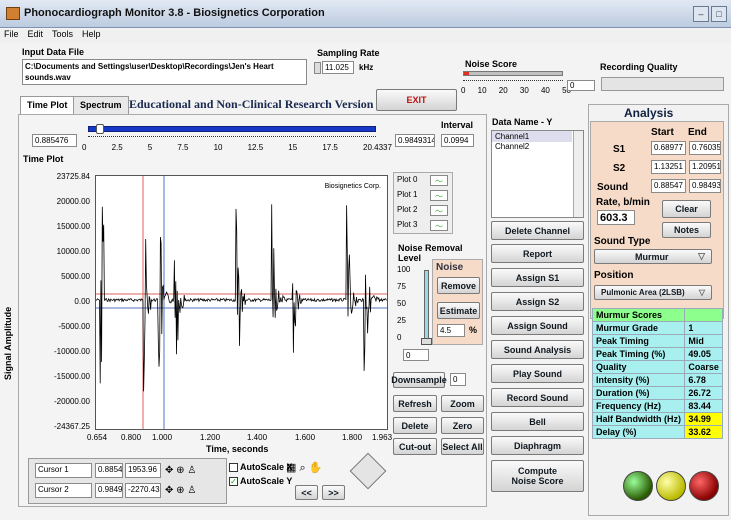 The height and width of the screenshot is (520, 731). I want to click on exit-button: EXIT, so click(416, 100).